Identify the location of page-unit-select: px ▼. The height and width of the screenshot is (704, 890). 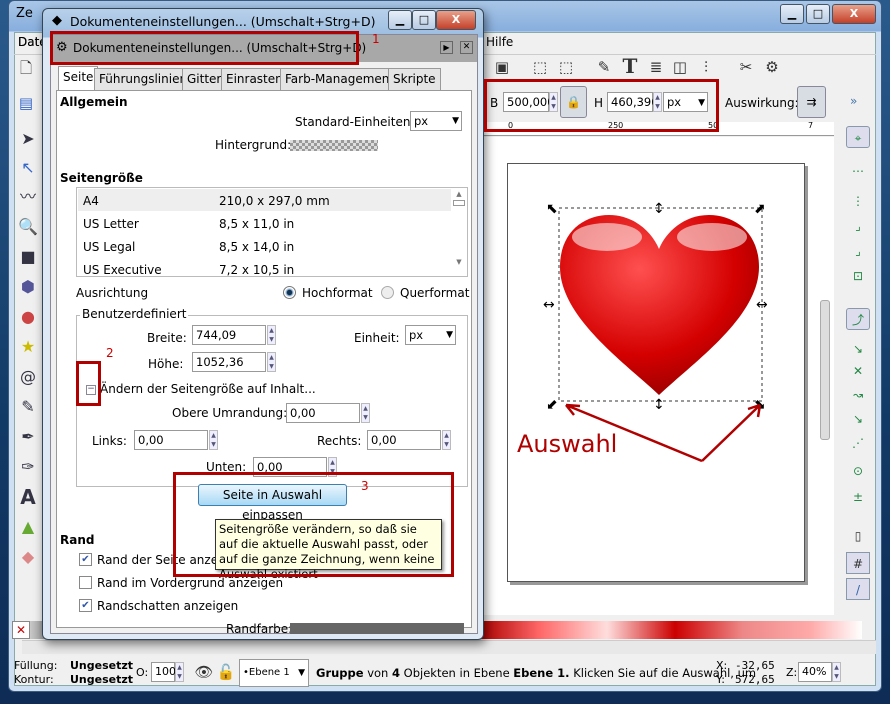
(430, 335).